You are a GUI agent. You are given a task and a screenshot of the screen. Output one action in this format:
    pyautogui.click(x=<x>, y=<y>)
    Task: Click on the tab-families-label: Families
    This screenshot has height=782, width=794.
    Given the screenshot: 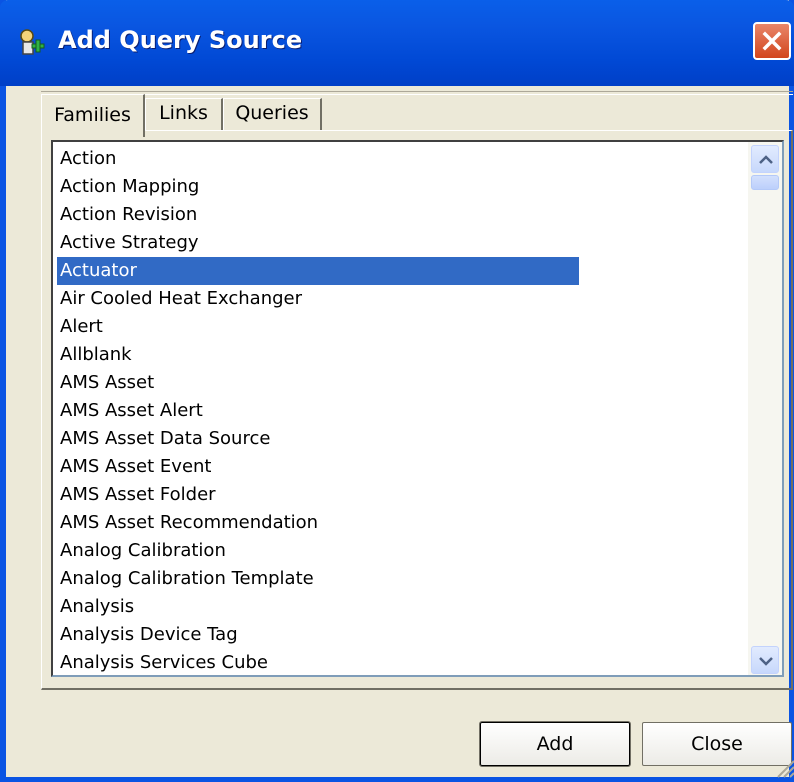 What is the action you would take?
    pyautogui.click(x=92, y=115)
    